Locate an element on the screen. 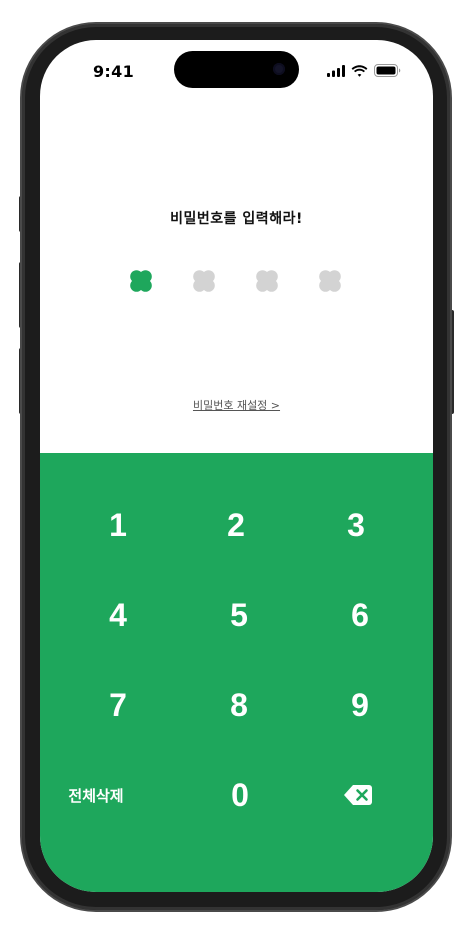 The height and width of the screenshot is (932, 473). key-0: 0 is located at coordinates (240, 795).